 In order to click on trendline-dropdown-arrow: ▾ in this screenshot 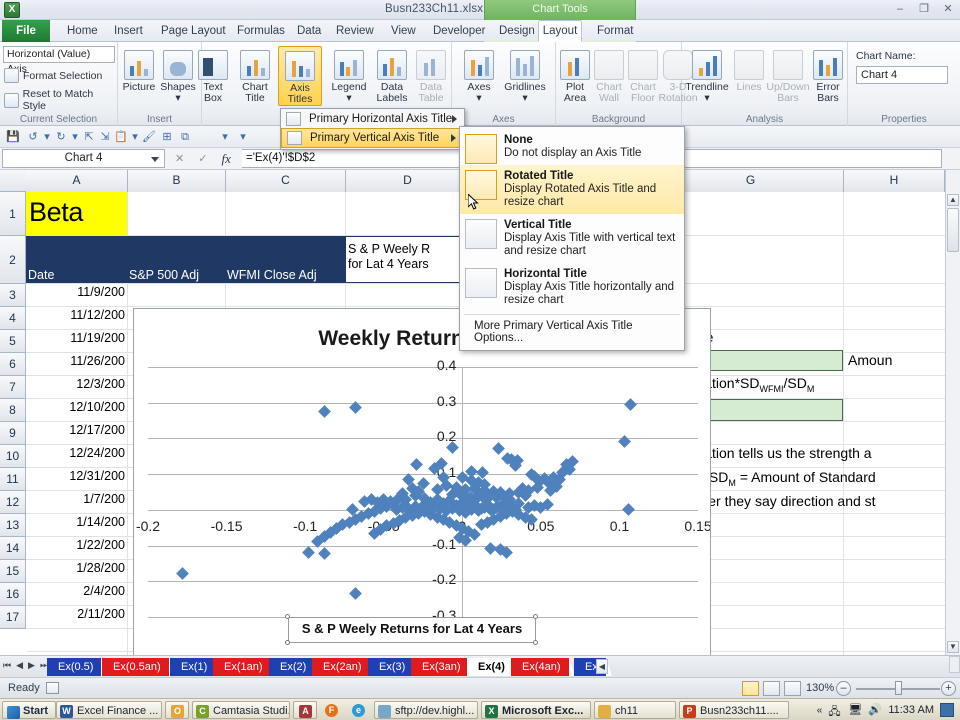, I will do `click(707, 98)`.